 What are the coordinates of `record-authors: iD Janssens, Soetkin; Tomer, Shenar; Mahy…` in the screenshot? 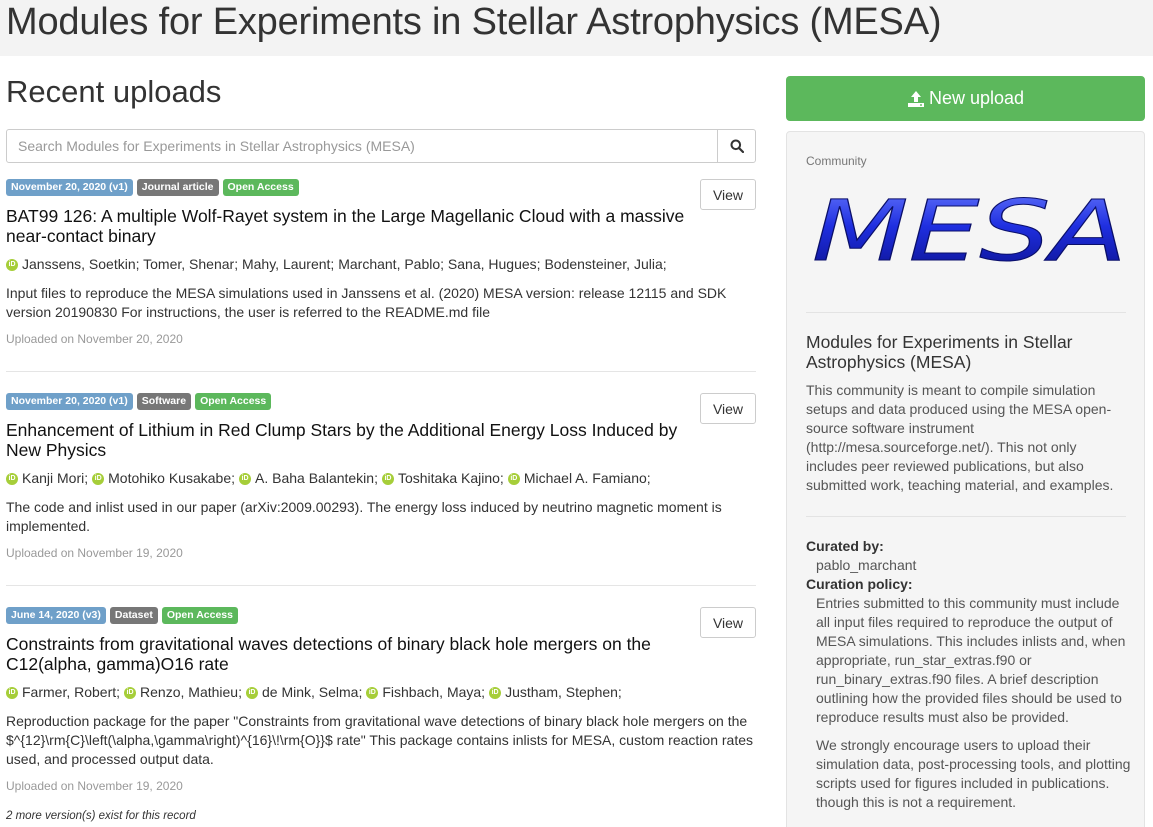 It's located at (381, 264).